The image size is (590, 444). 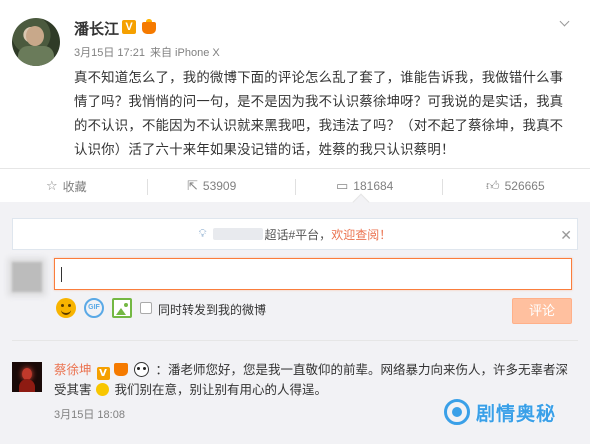 I want to click on site-watermark: 剧情奥秘, so click(x=500, y=412).